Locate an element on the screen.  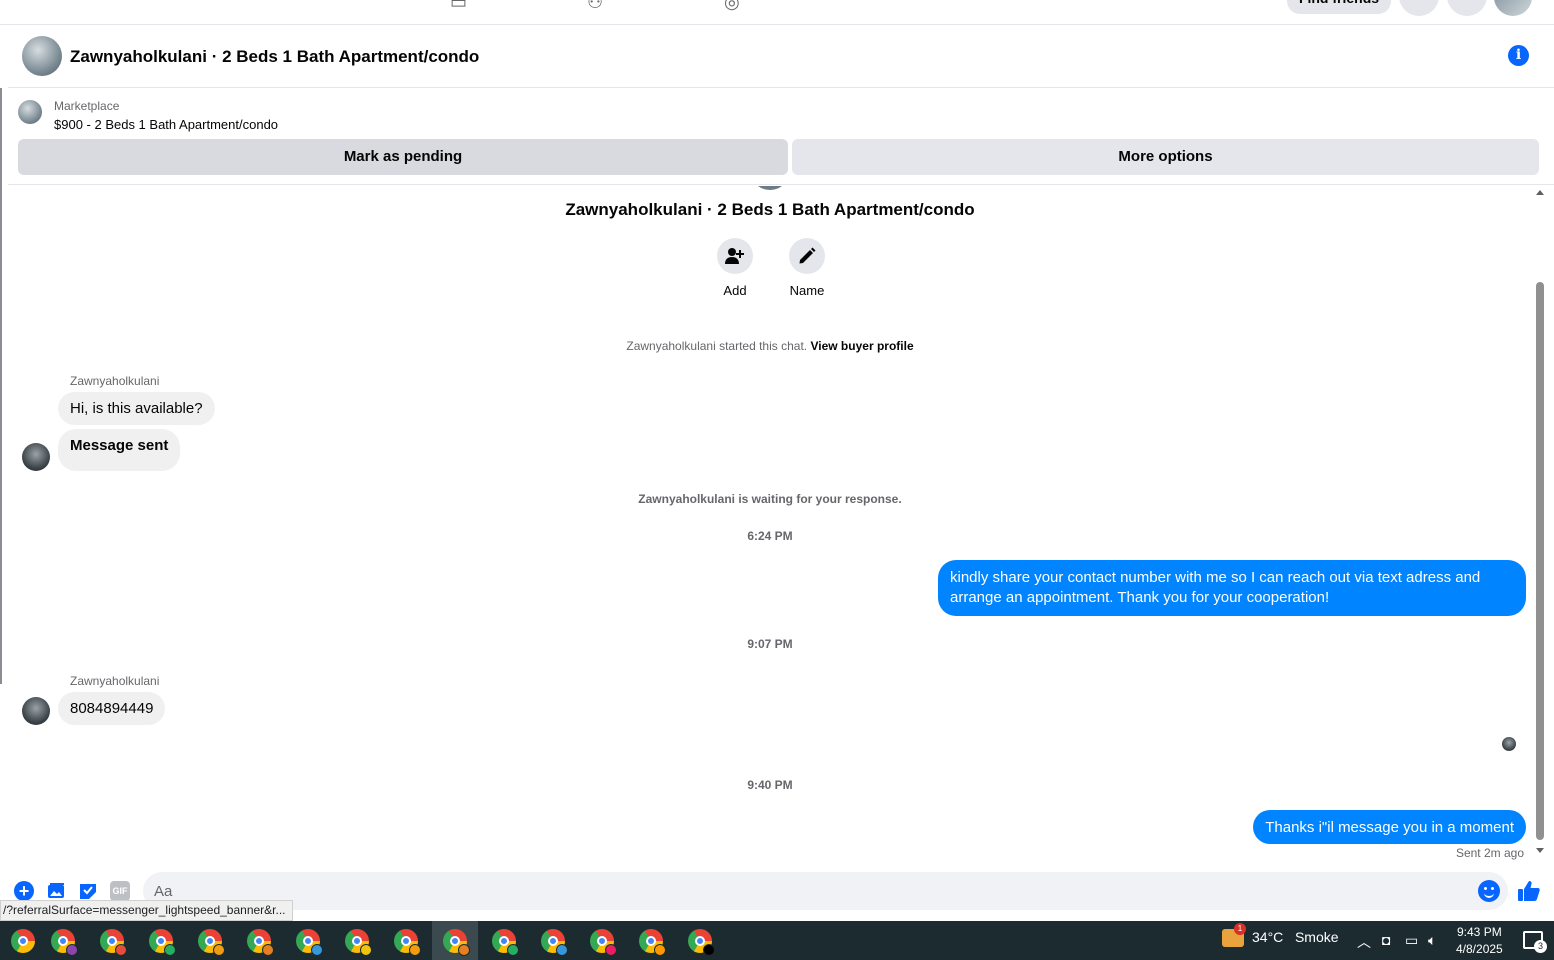
scroll-up-arrow-icon is located at coordinates (1540, 192).